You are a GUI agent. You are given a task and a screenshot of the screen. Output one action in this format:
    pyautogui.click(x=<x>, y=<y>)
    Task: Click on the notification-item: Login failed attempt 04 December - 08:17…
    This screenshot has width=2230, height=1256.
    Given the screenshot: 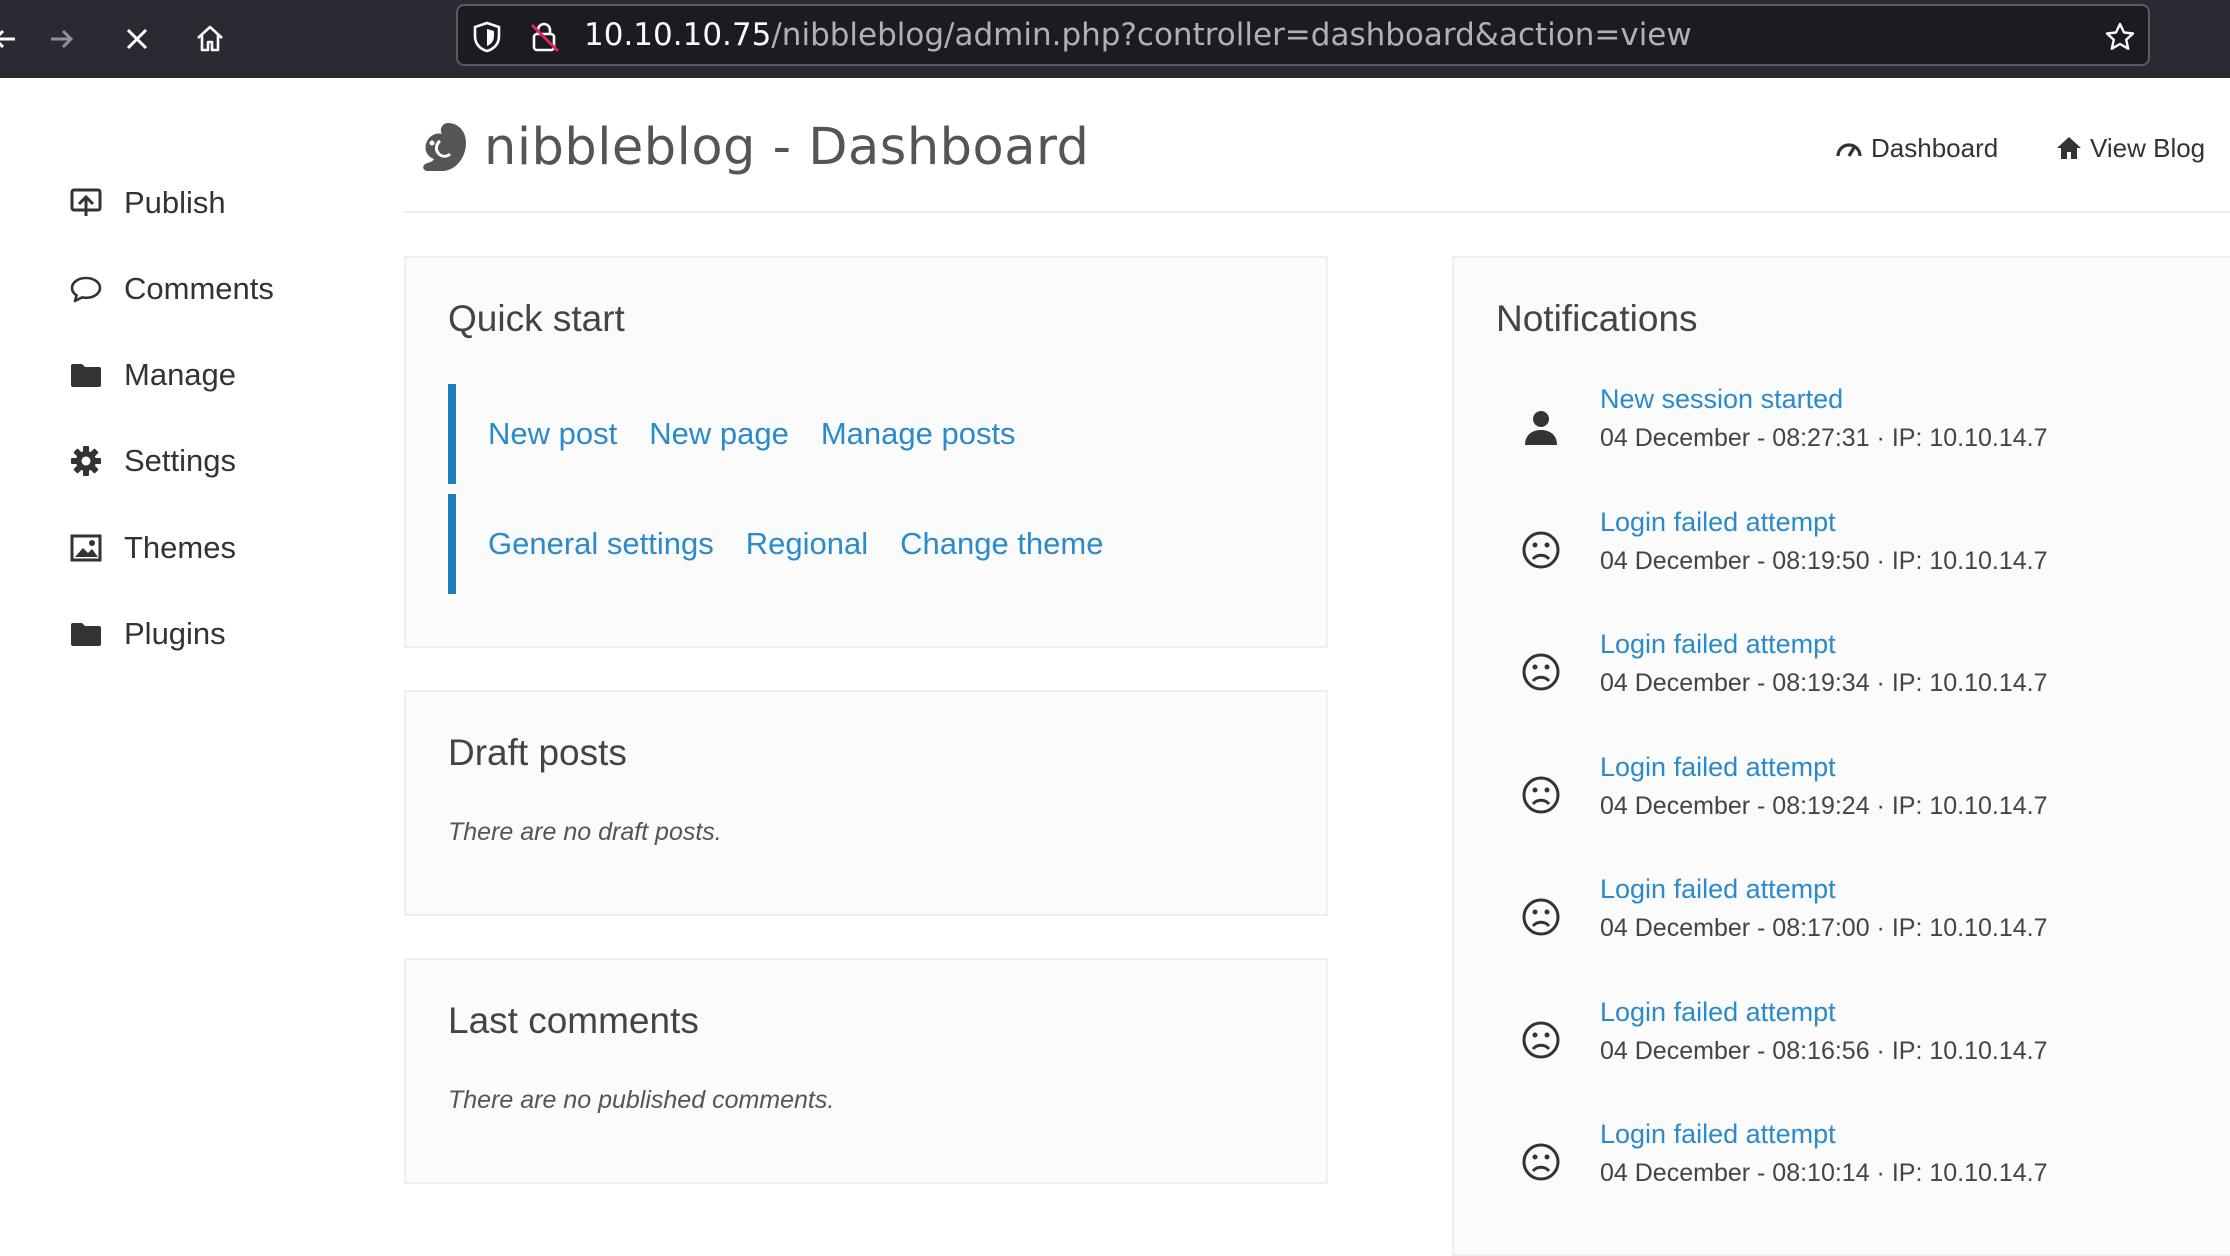 What is the action you would take?
    pyautogui.click(x=1866, y=924)
    